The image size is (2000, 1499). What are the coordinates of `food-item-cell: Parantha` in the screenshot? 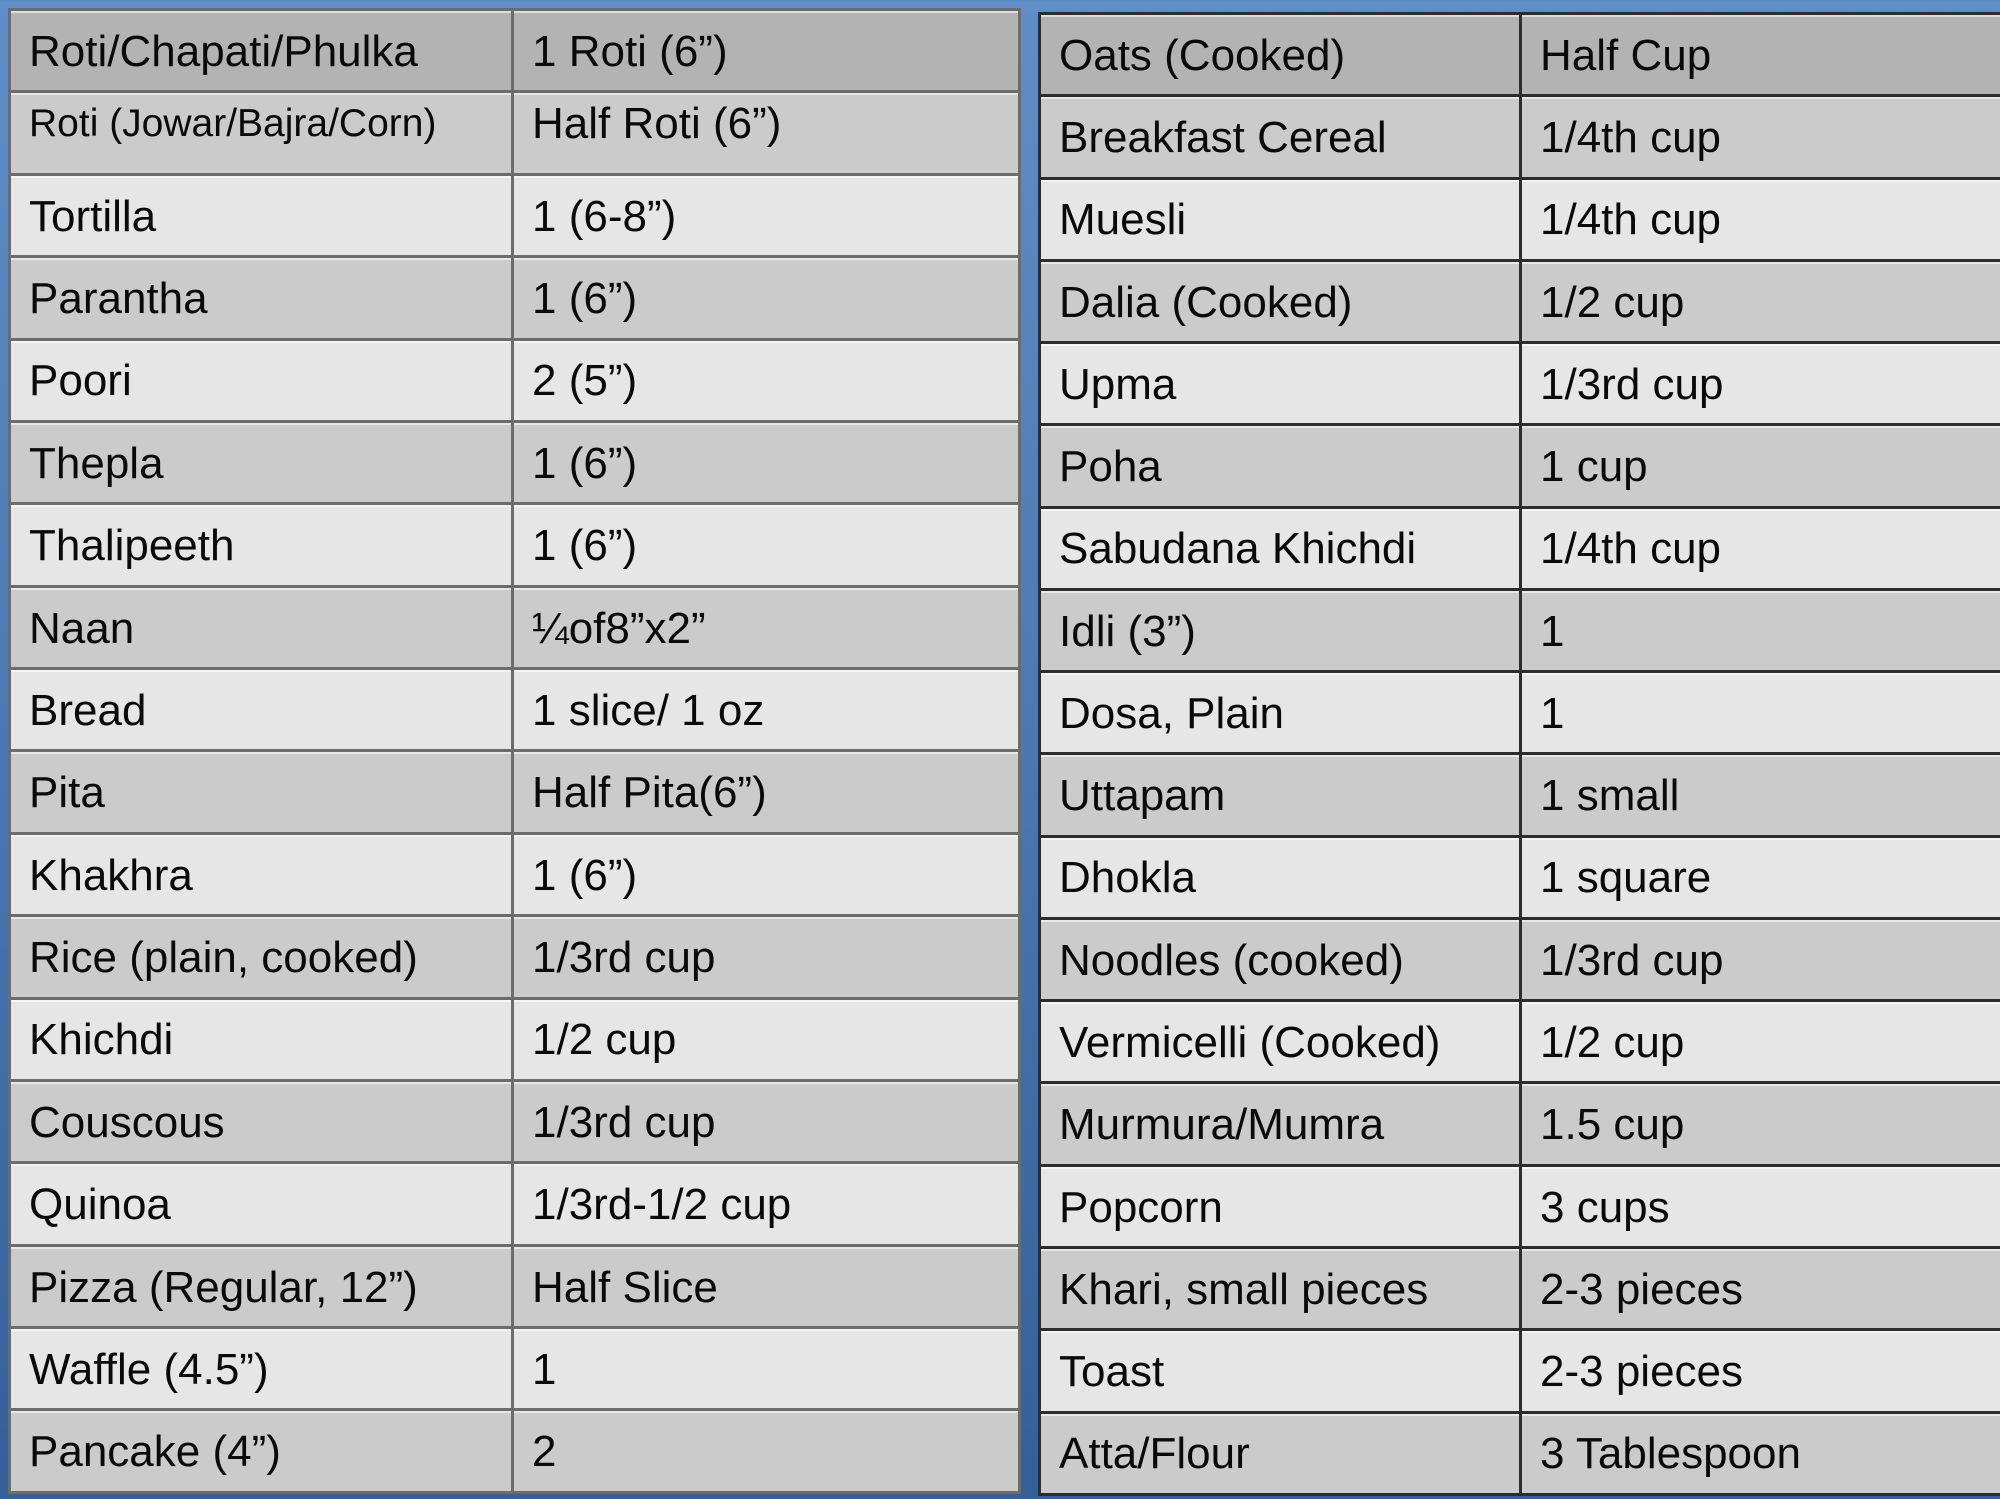 It's located at (261, 298).